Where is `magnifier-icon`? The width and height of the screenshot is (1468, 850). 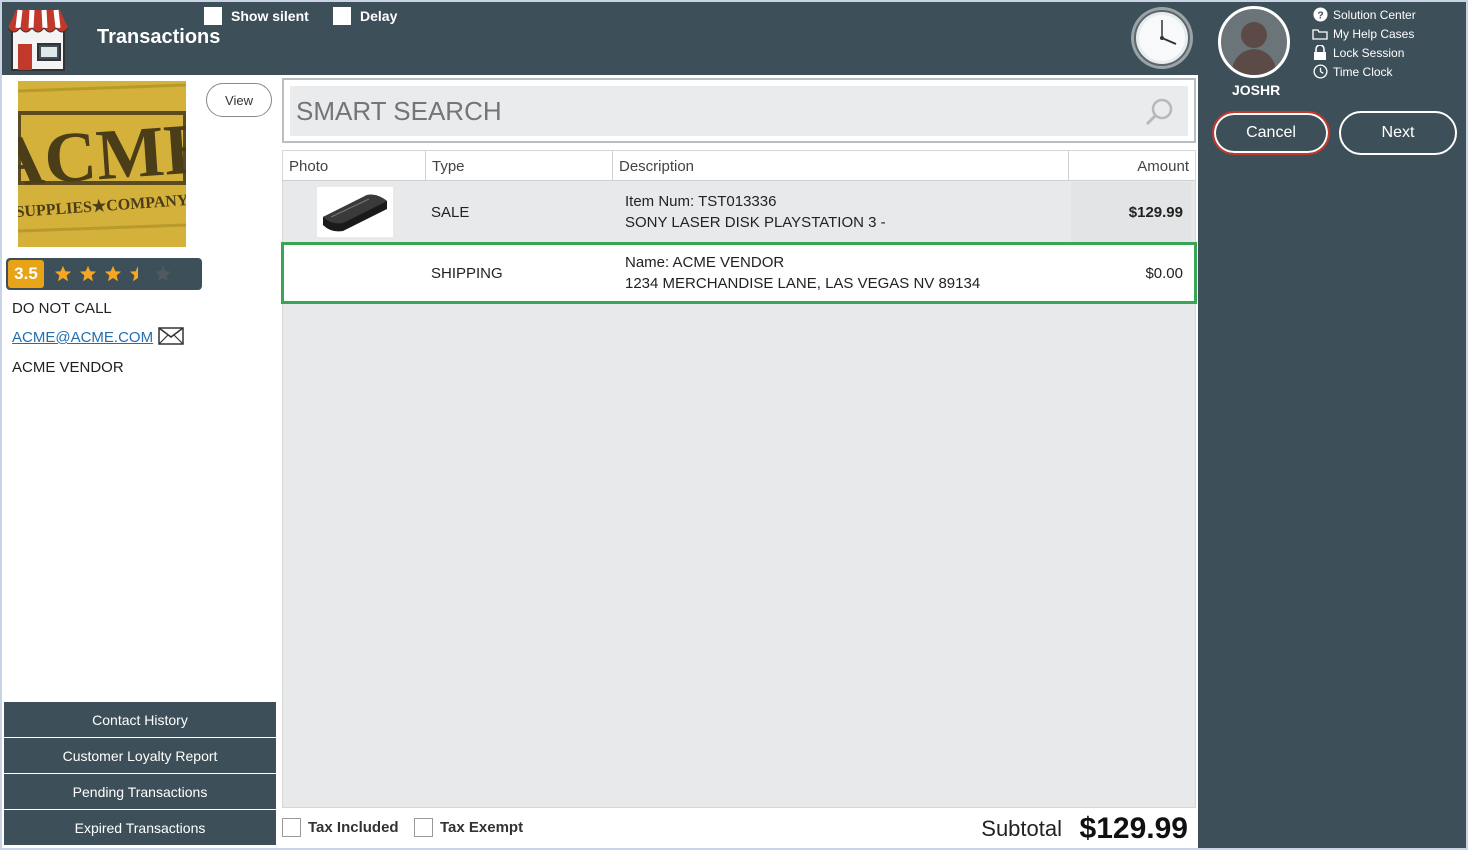
magnifier-icon is located at coordinates (1159, 112).